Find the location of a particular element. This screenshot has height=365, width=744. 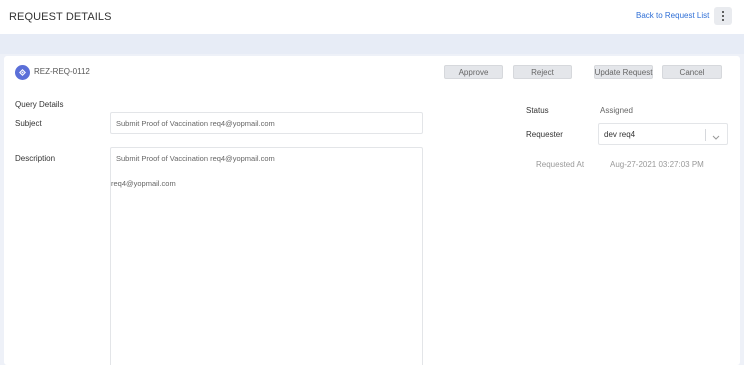

top-bar: REQUEST DETAILS Back to Request List is located at coordinates (372, 17).